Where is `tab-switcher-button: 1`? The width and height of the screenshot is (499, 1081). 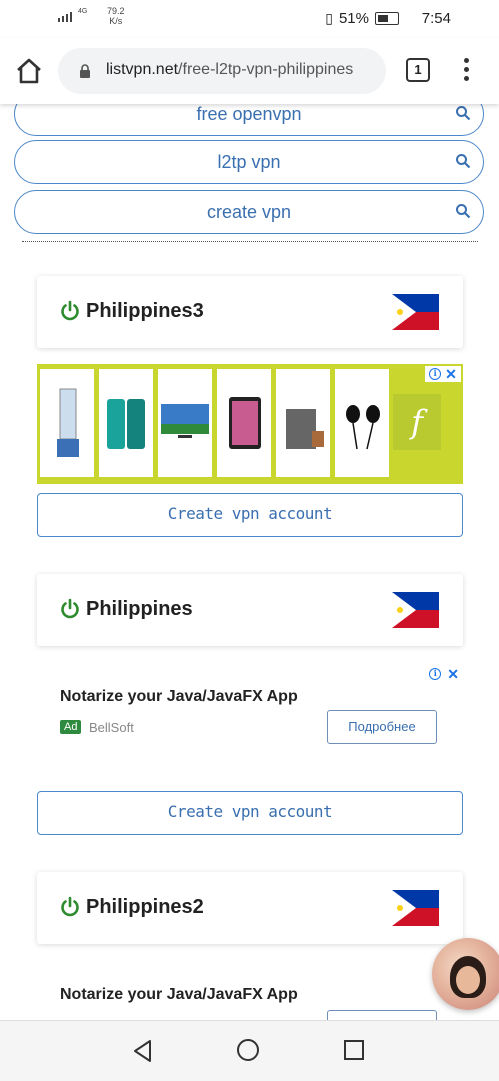
tab-switcher-button: 1 is located at coordinates (418, 70).